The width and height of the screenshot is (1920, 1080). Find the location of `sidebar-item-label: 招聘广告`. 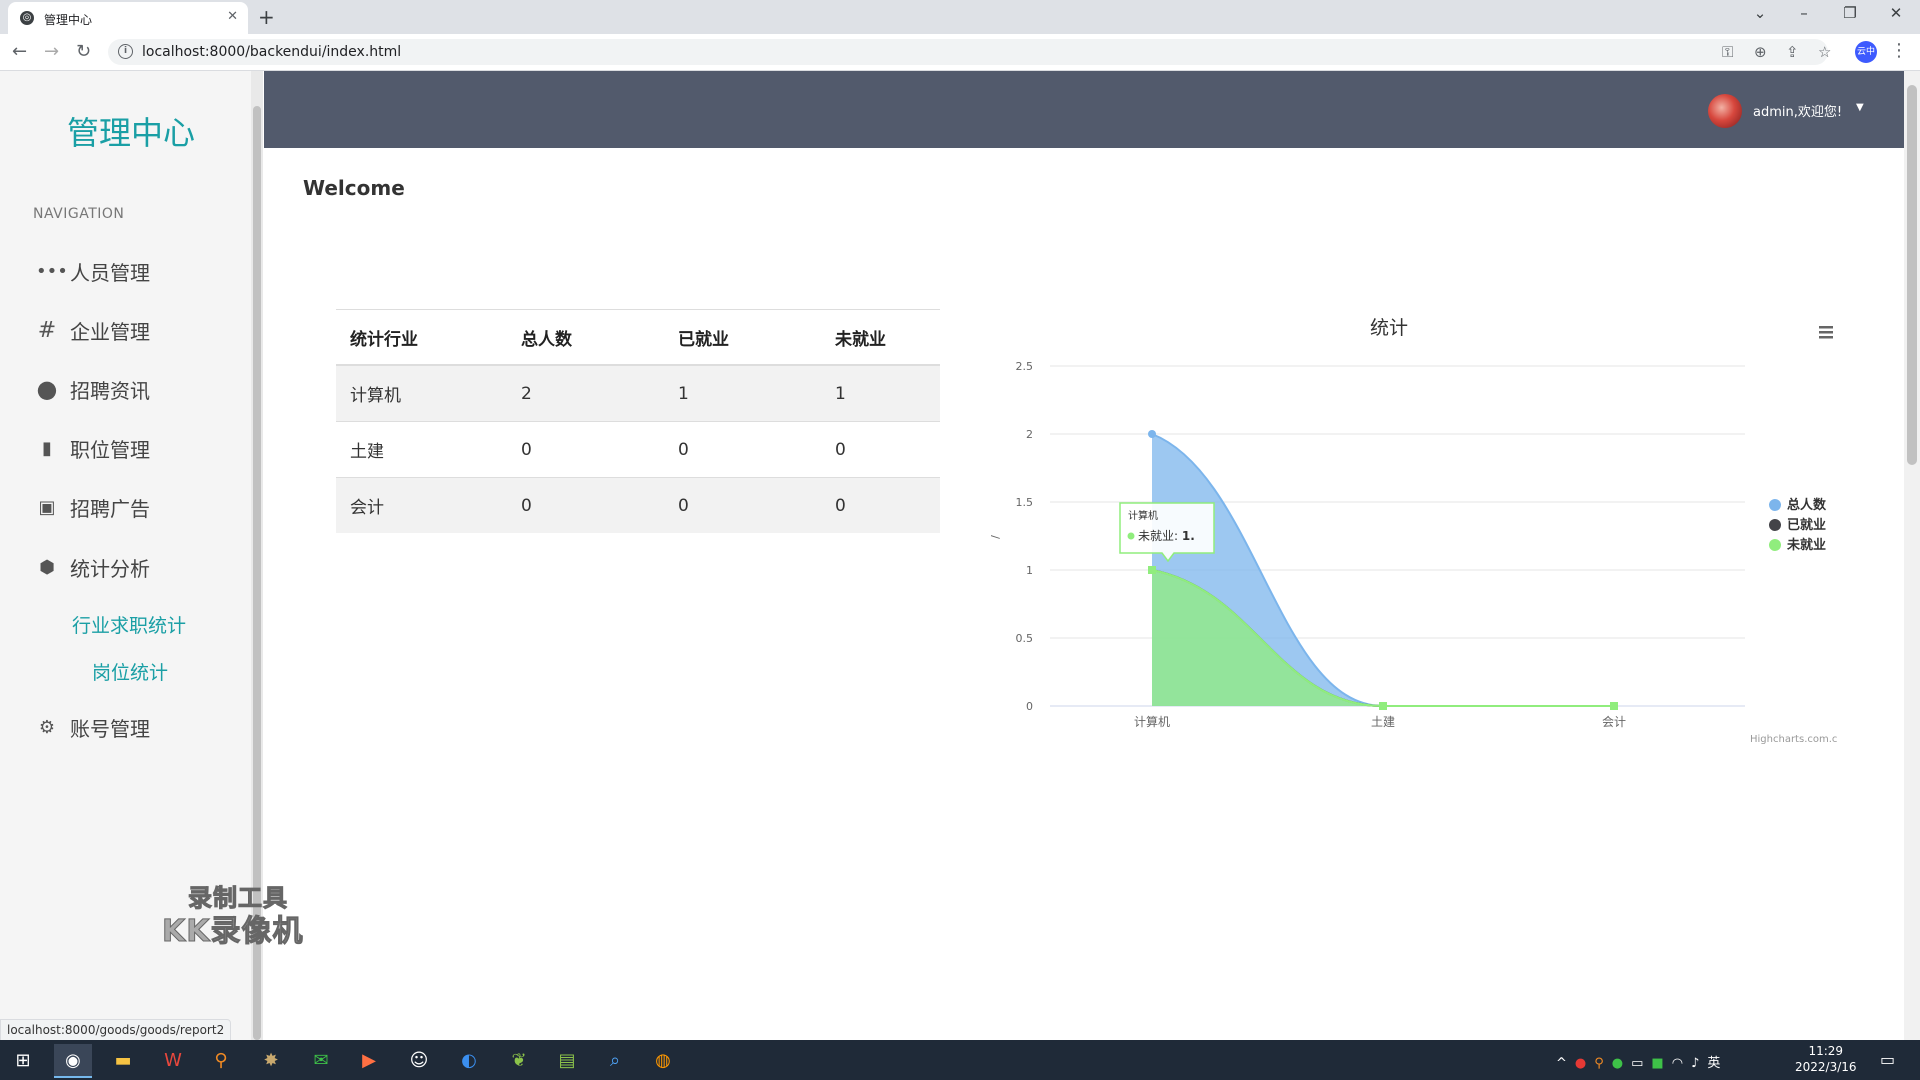

sidebar-item-label: 招聘广告 is located at coordinates (110, 508).